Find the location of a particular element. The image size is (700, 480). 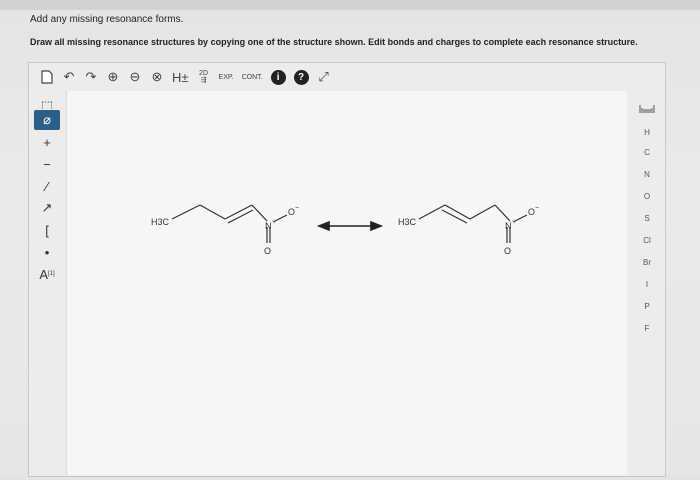

new-document-icon is located at coordinates (47, 77).